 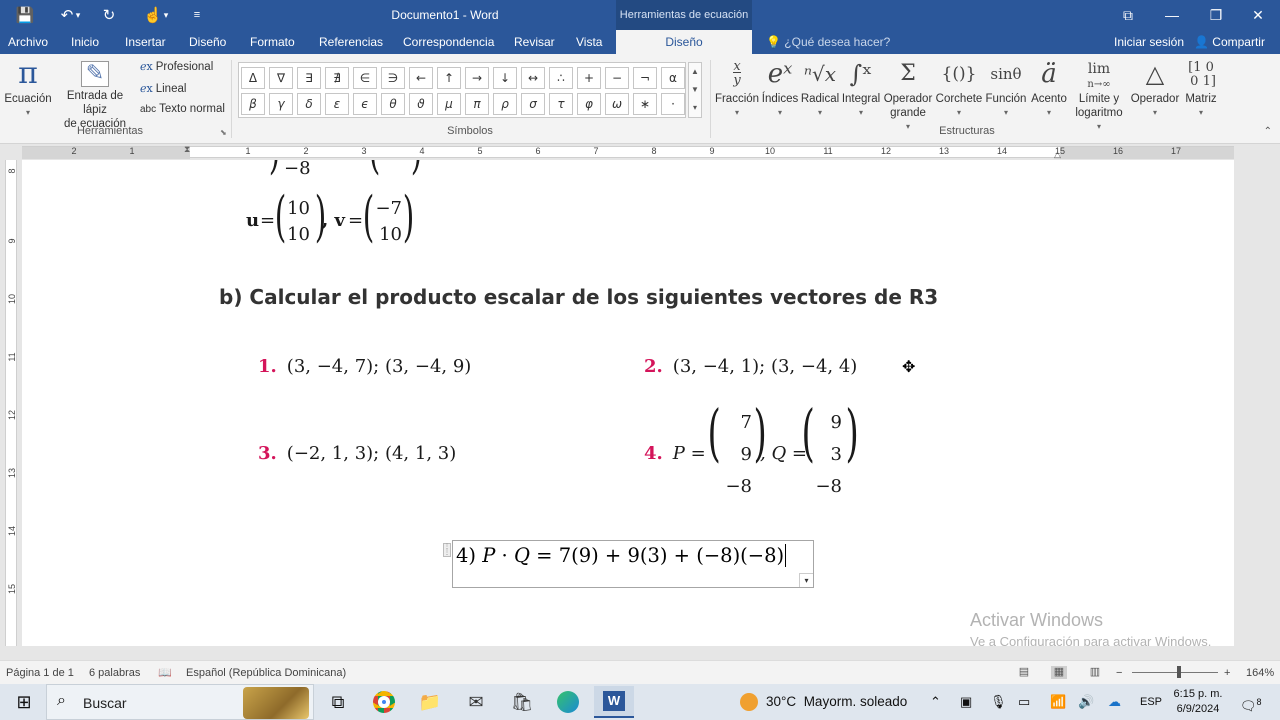 What do you see at coordinates (1119, 673) in the screenshot?
I see `zoom-out-button: −` at bounding box center [1119, 673].